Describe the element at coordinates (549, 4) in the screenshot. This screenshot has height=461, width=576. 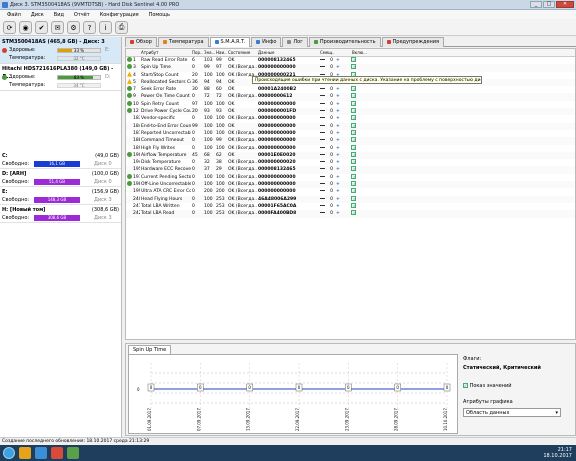
I see `maximize-button: □` at that location.